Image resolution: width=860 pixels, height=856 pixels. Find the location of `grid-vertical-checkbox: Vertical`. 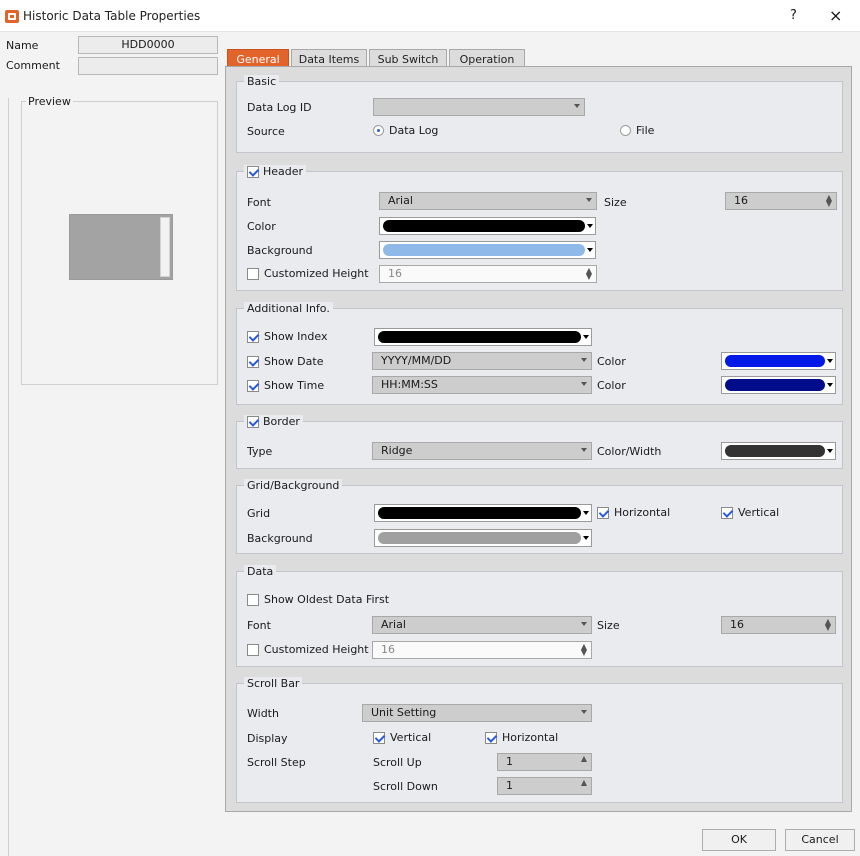

grid-vertical-checkbox: Vertical is located at coordinates (750, 512).